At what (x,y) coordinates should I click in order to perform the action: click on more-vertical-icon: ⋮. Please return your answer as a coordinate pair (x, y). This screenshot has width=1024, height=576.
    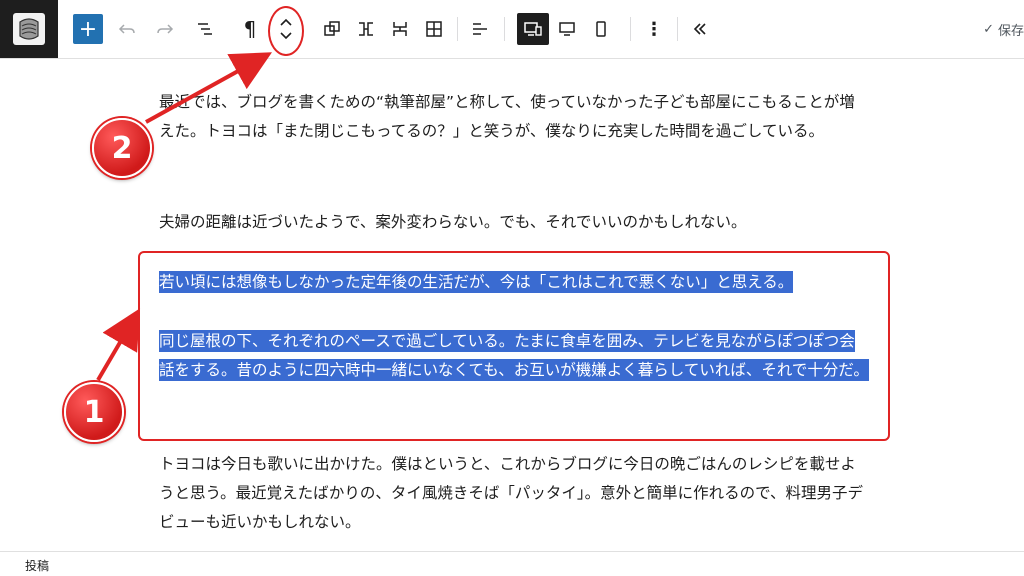
    Looking at the image, I should click on (654, 29).